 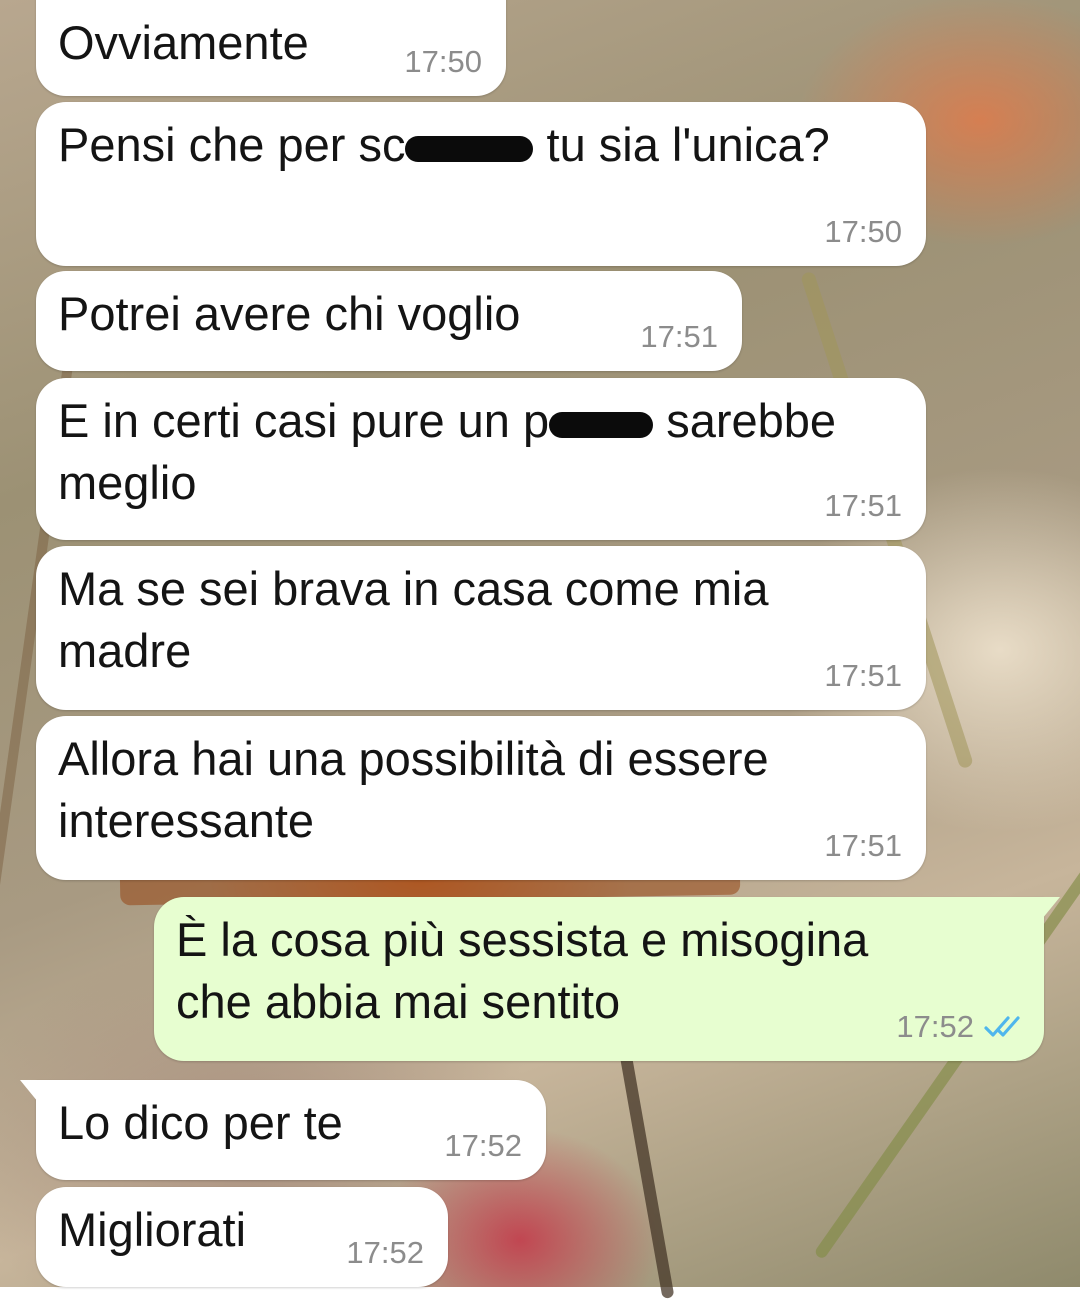 I want to click on message-text-line: Ma se sei brava in casa come mia, so click(x=413, y=588).